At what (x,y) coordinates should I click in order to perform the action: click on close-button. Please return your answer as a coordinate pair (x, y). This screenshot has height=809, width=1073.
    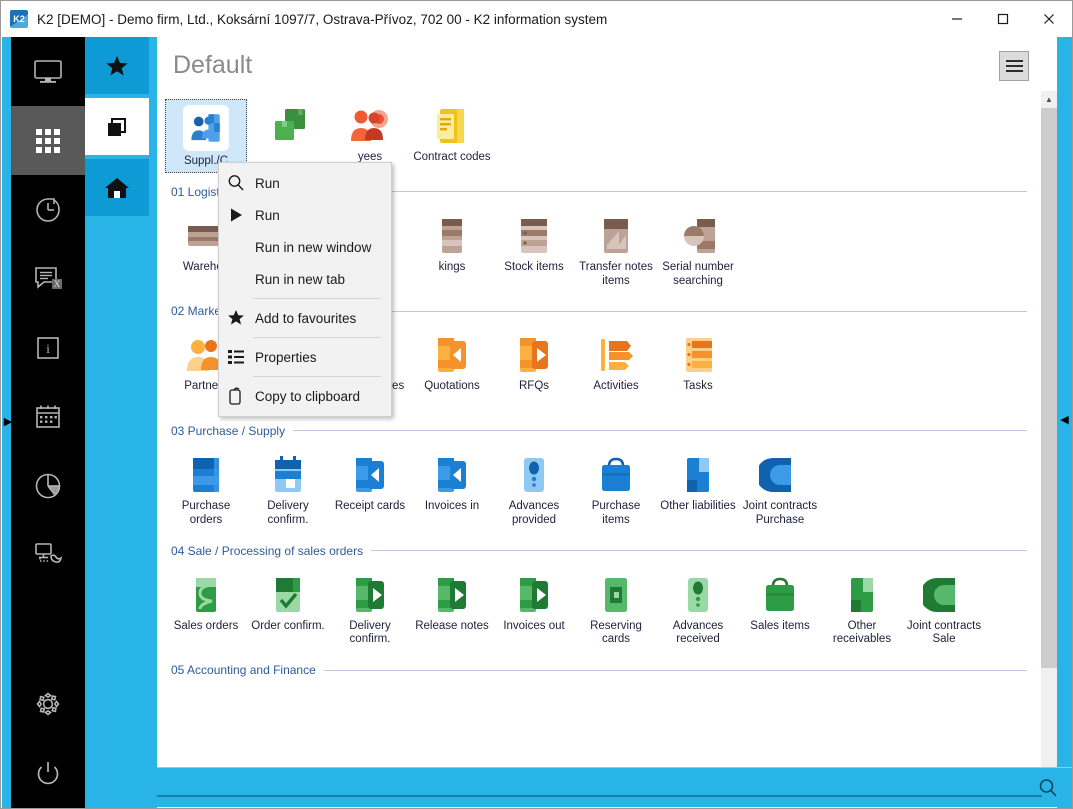
    Looking at the image, I should click on (1049, 19).